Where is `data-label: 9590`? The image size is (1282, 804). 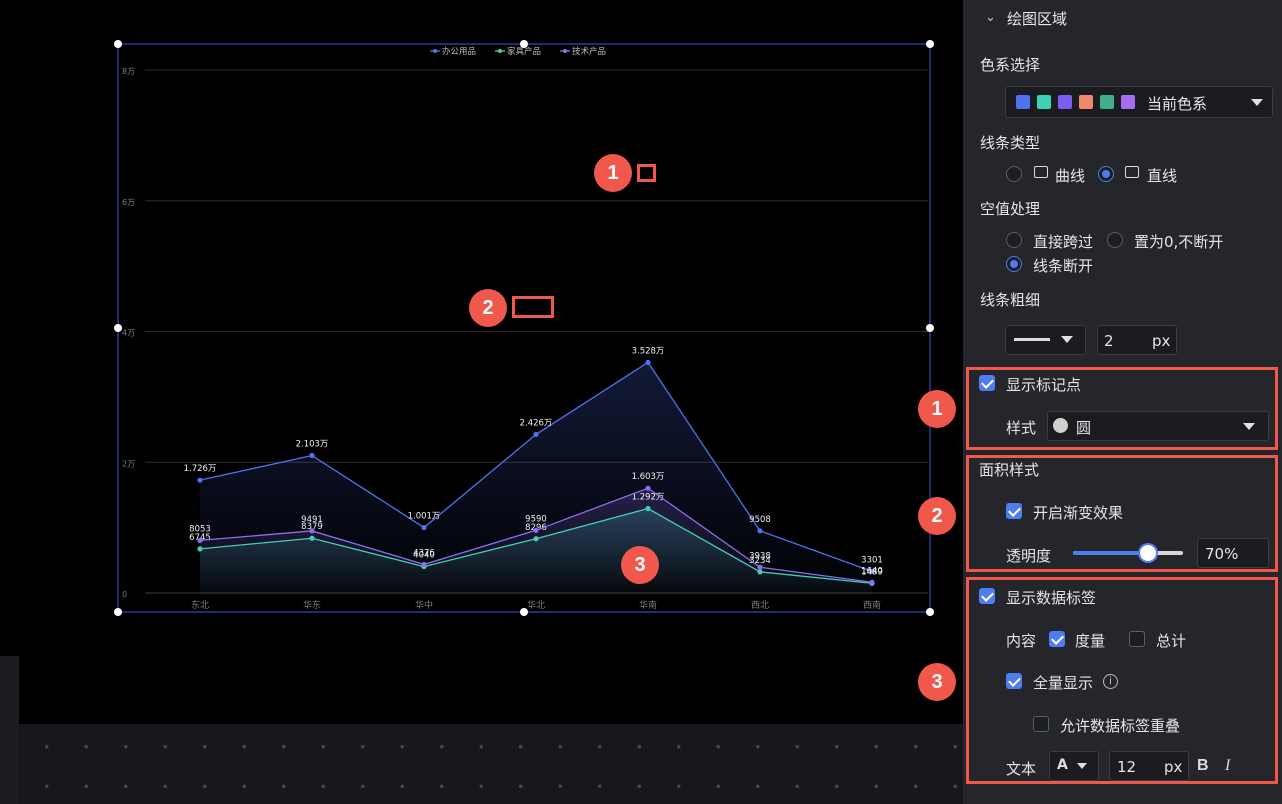 data-label: 9590 is located at coordinates (536, 519).